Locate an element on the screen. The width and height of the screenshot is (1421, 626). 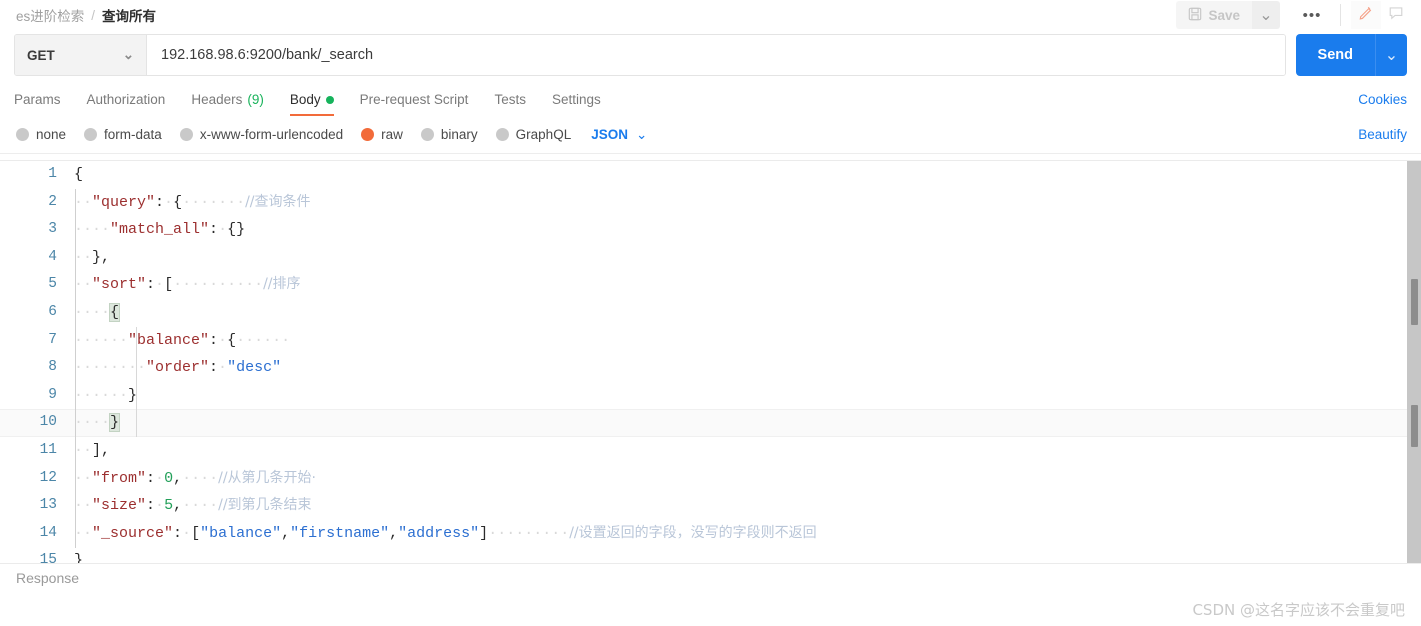
line-number: 13 is located at coordinates (48, 505).